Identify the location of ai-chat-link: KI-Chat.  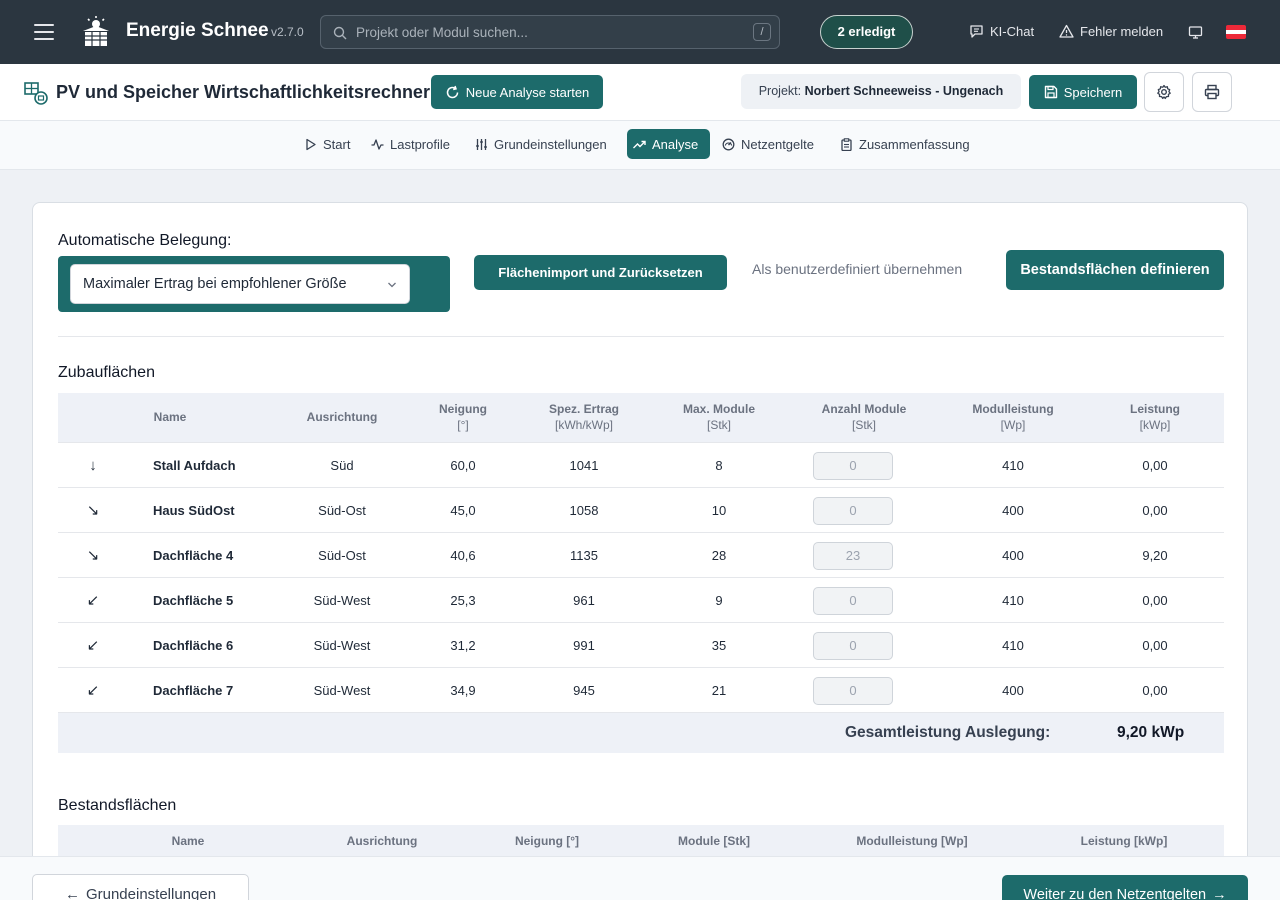
(1001, 31).